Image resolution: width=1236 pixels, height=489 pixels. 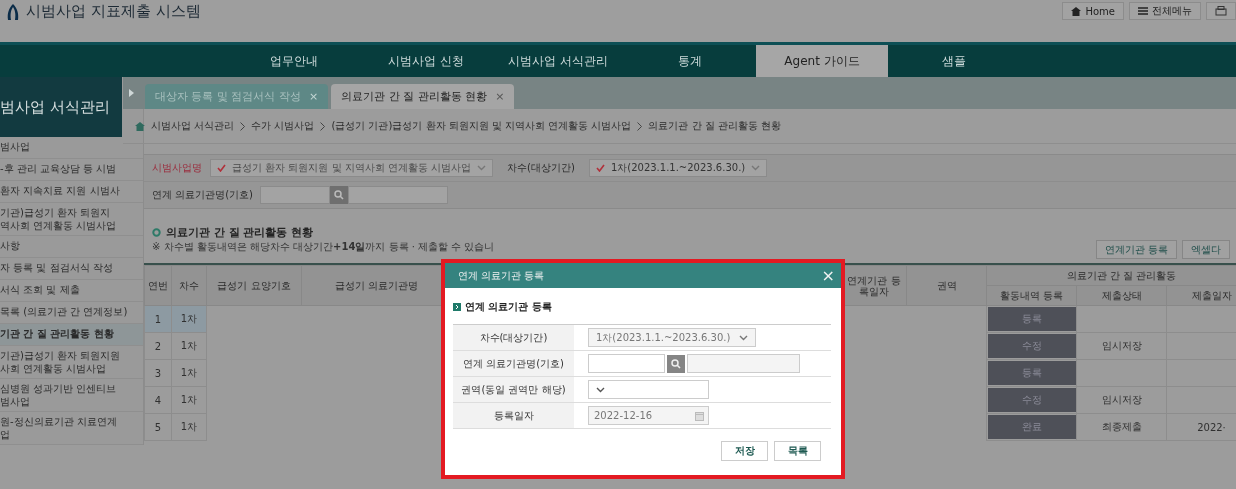 I want to click on column-header: 차수, so click(x=189, y=285).